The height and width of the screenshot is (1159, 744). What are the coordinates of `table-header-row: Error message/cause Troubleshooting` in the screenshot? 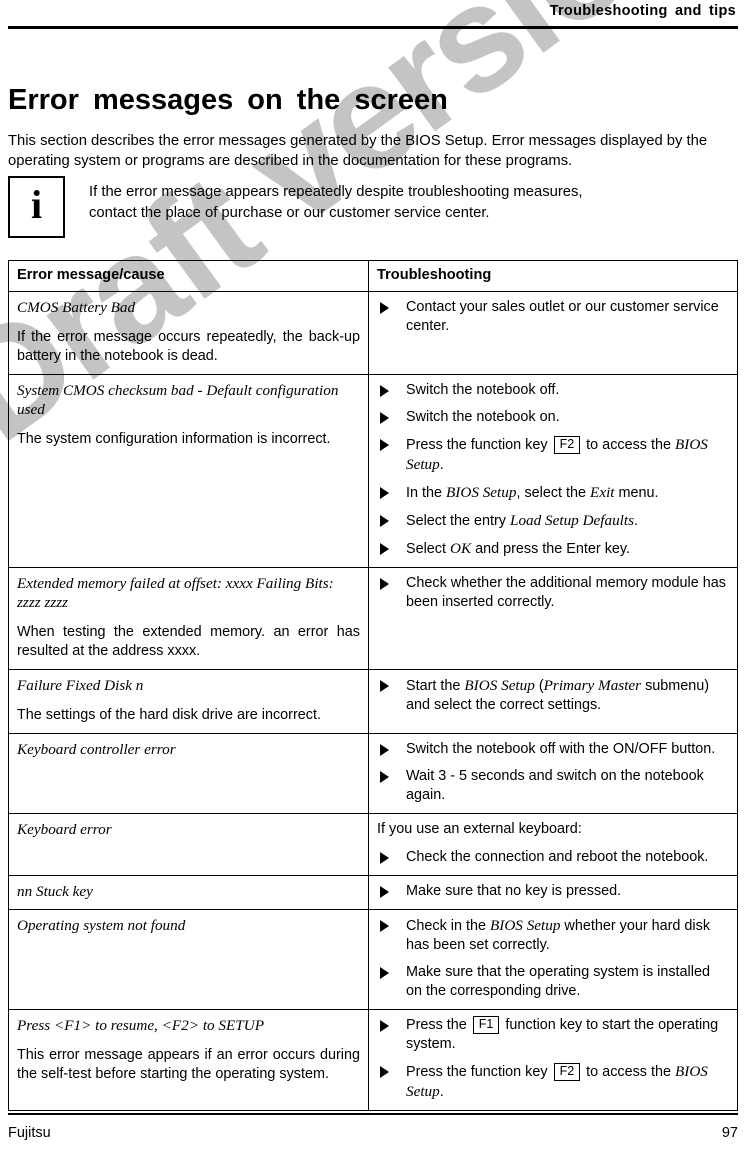 It's located at (373, 276).